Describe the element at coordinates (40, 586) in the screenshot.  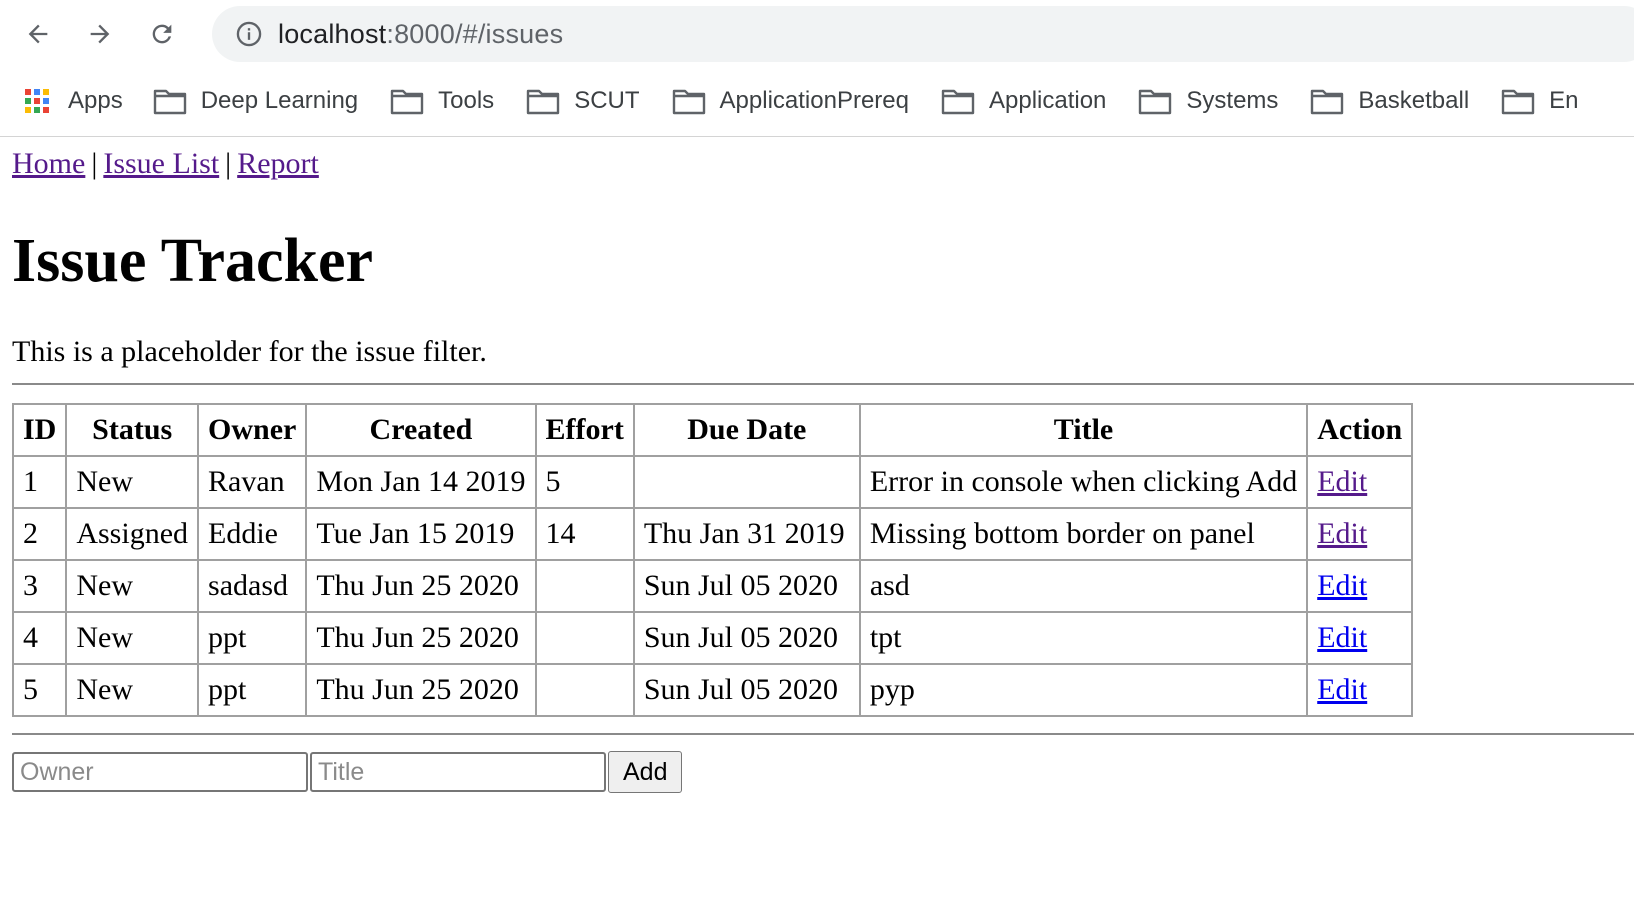
I see `cell-id: 3` at that location.